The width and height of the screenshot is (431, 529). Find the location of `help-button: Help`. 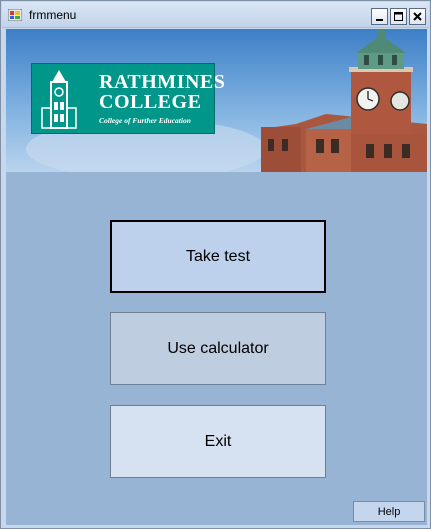

help-button: Help is located at coordinates (389, 511).